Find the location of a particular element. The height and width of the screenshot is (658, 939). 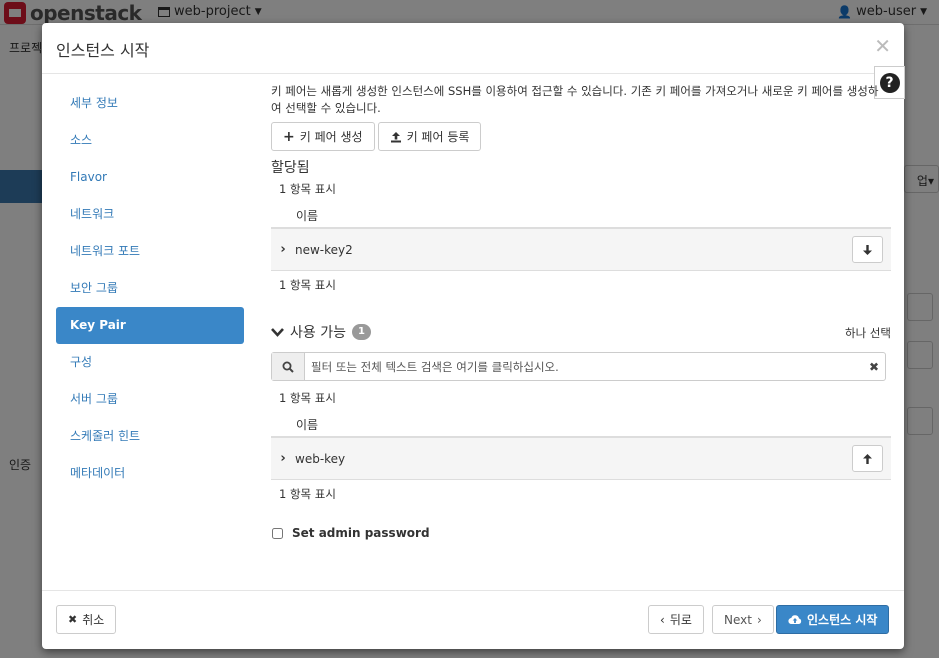

admin-password-label: Set admin password is located at coordinates (361, 533).